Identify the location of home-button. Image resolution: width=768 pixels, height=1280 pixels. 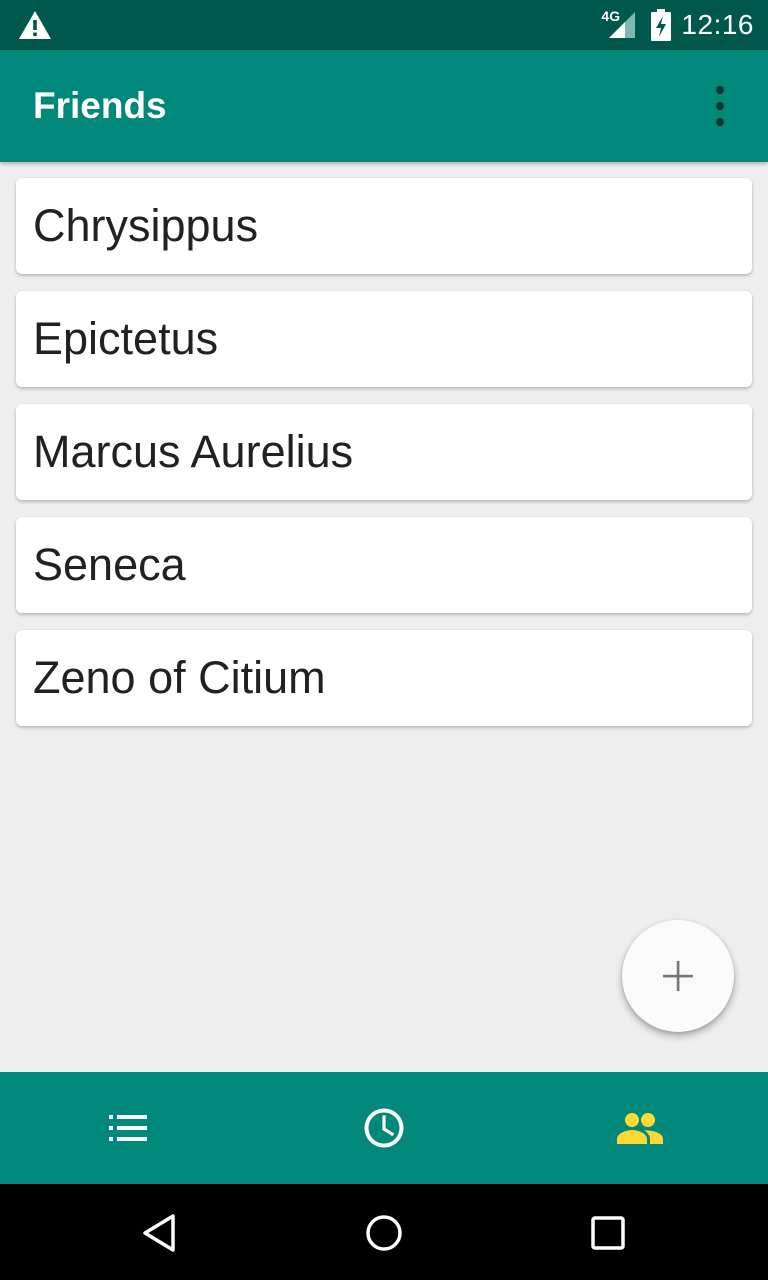
(384, 1233).